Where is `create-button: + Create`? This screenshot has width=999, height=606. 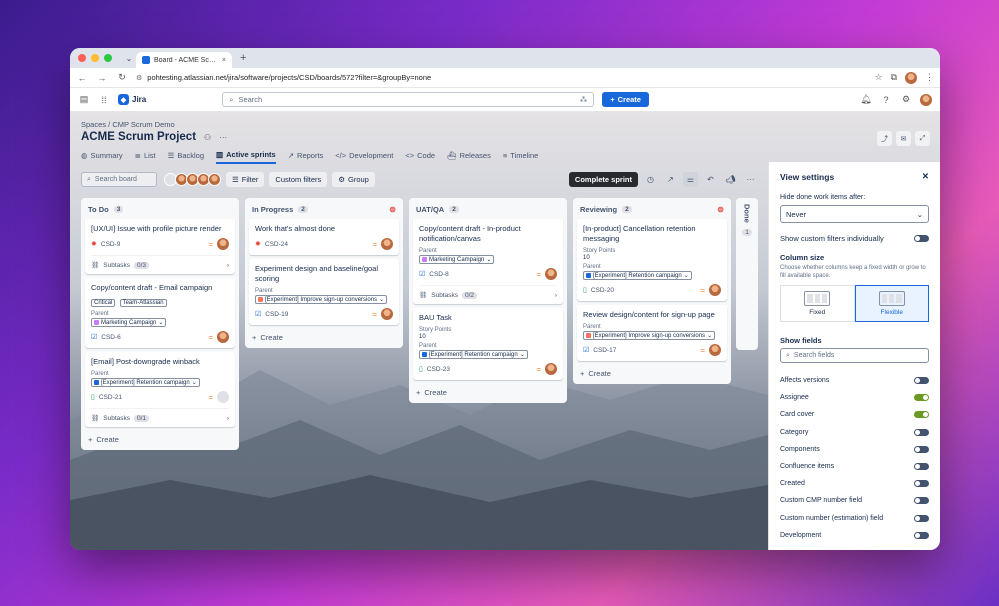 create-button: + Create is located at coordinates (625, 99).